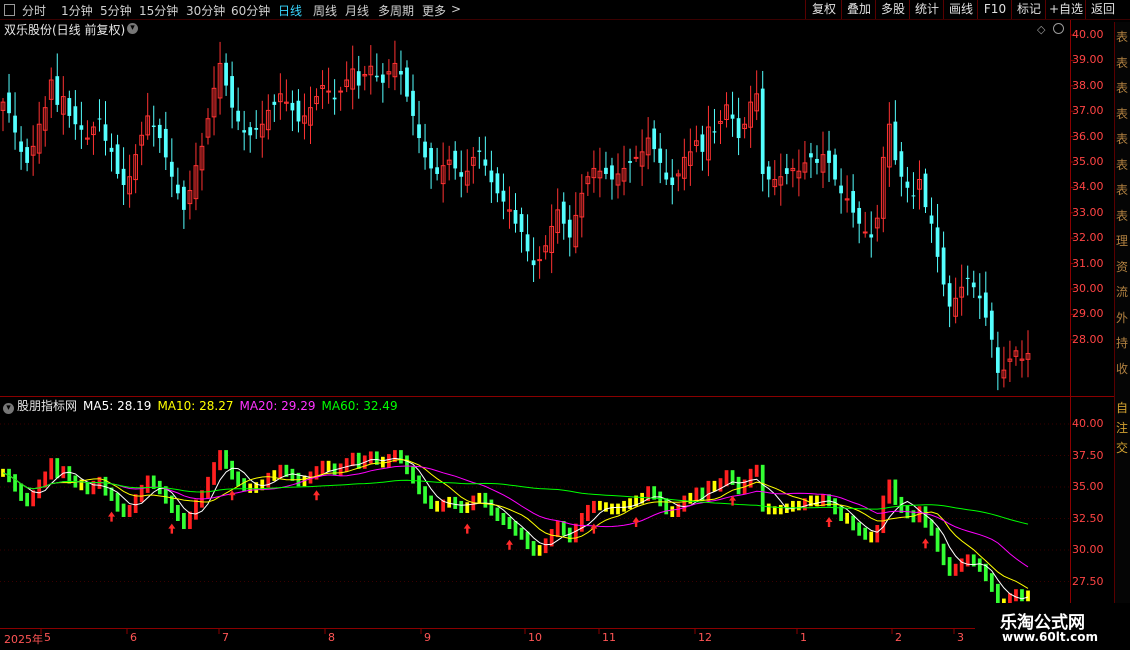 This screenshot has width=1130, height=650. I want to click on main-y-label: 38.00, so click(1088, 85).